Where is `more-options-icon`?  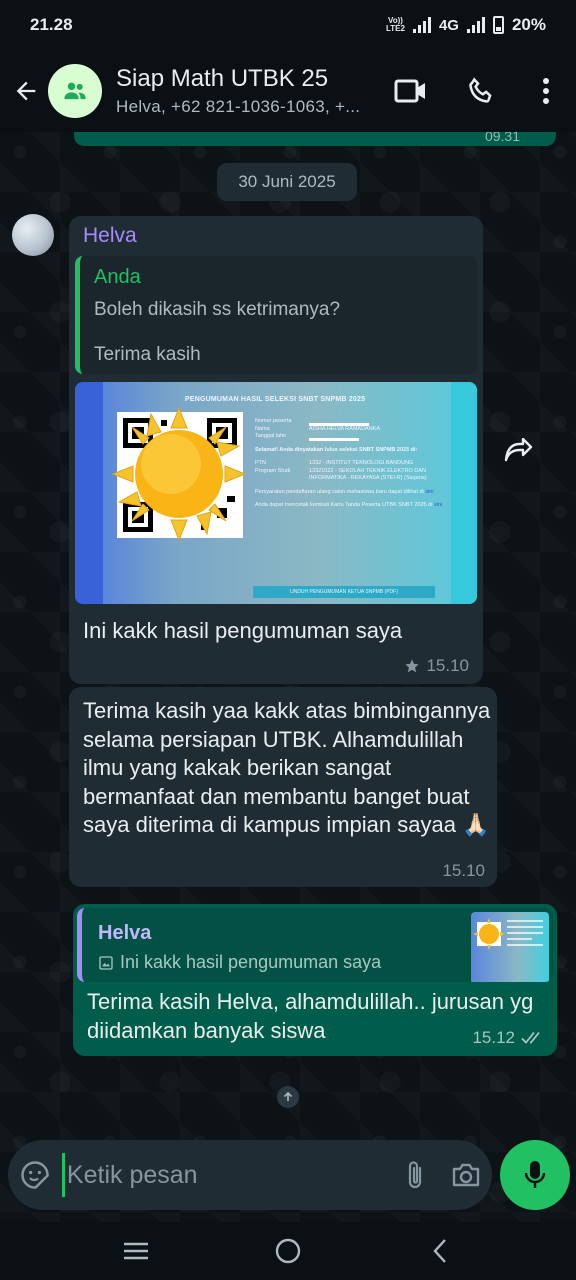
more-options-icon is located at coordinates (546, 91).